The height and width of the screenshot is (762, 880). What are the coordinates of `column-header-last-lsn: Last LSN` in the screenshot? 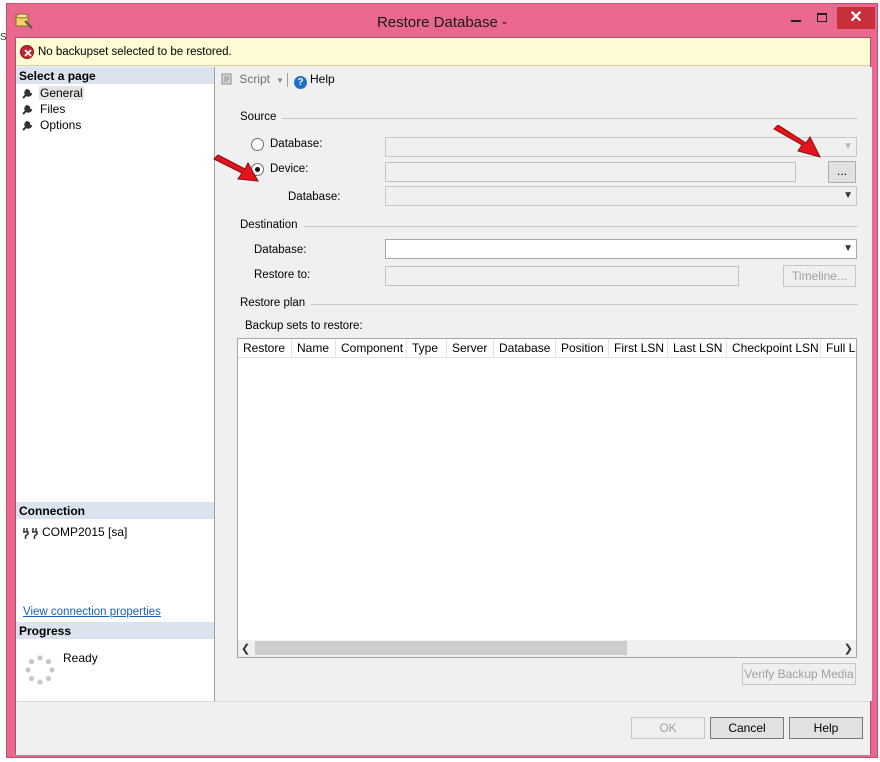 It's located at (697, 348).